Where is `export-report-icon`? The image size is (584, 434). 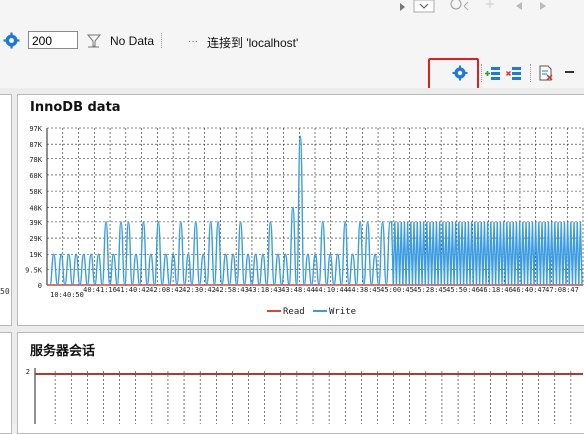
export-report-icon is located at coordinates (546, 73).